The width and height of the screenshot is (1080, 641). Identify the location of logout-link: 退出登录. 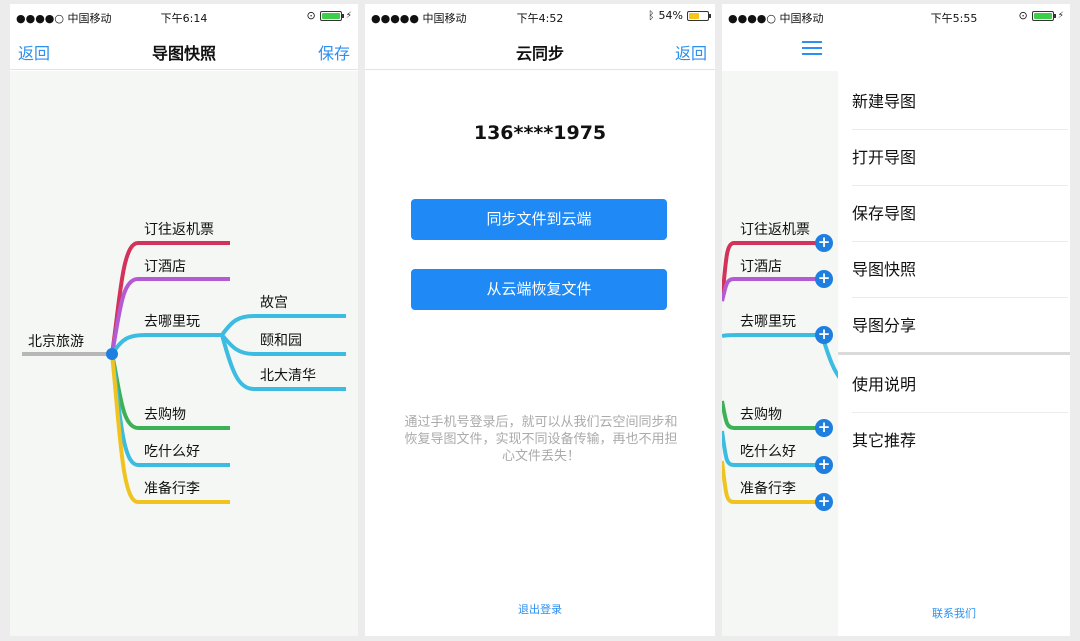
(540, 609).